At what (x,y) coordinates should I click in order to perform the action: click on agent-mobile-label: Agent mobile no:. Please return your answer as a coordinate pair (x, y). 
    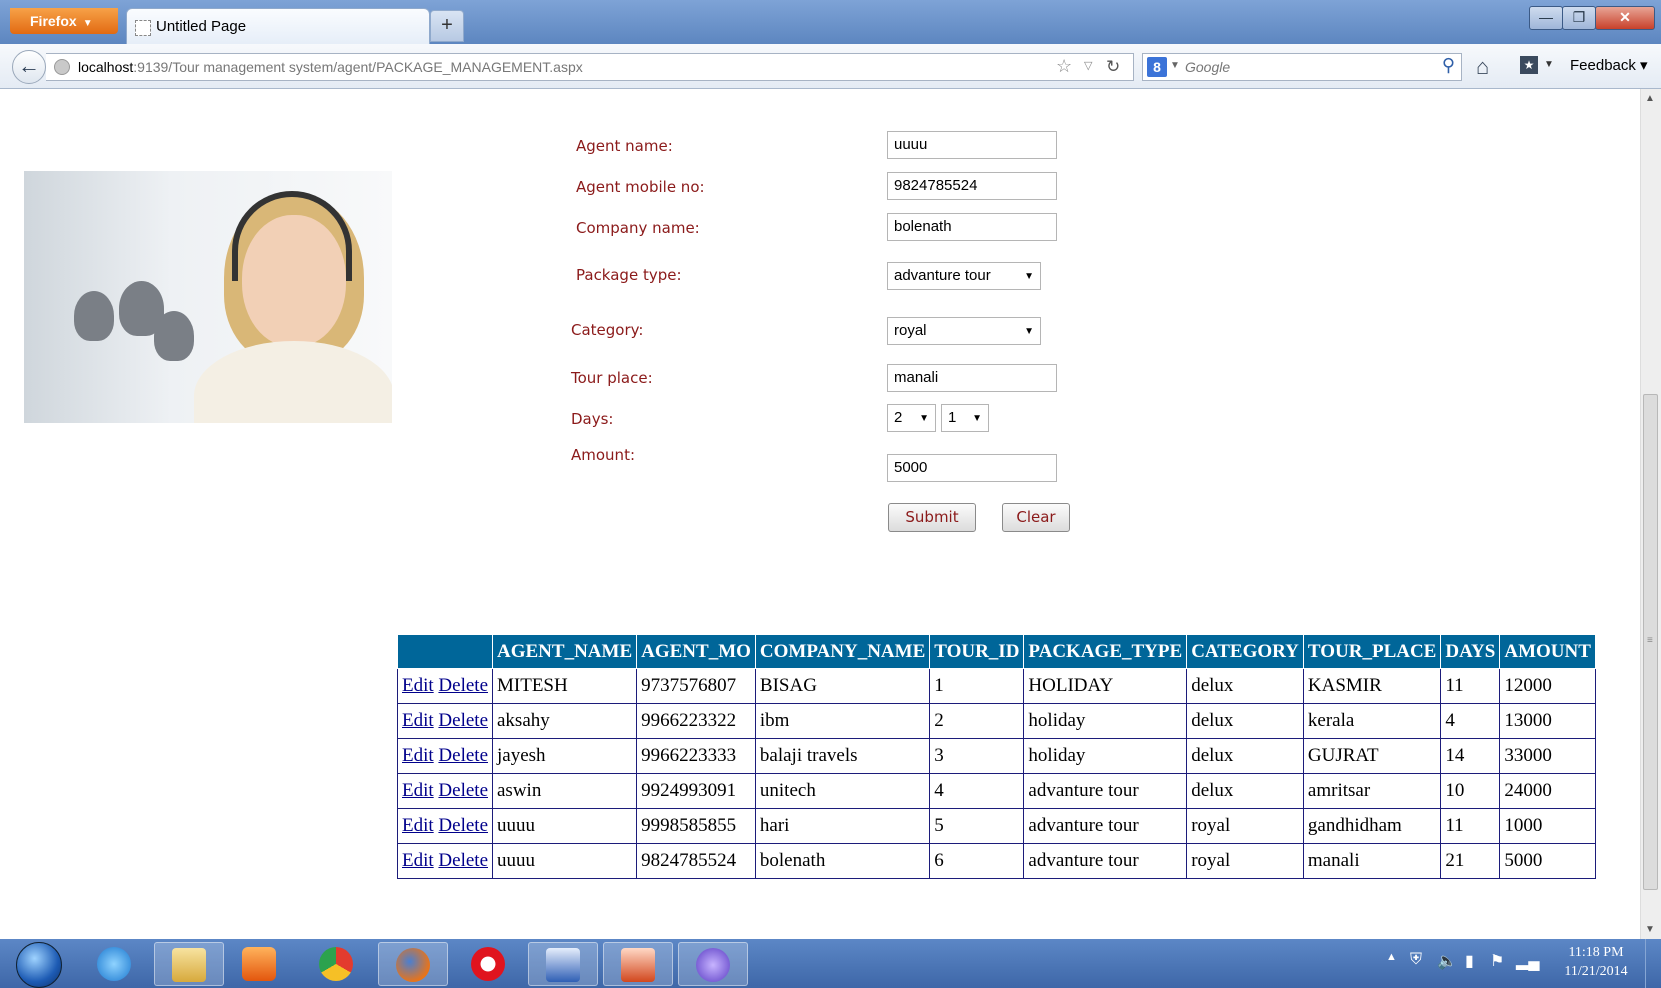
    Looking at the image, I should click on (640, 187).